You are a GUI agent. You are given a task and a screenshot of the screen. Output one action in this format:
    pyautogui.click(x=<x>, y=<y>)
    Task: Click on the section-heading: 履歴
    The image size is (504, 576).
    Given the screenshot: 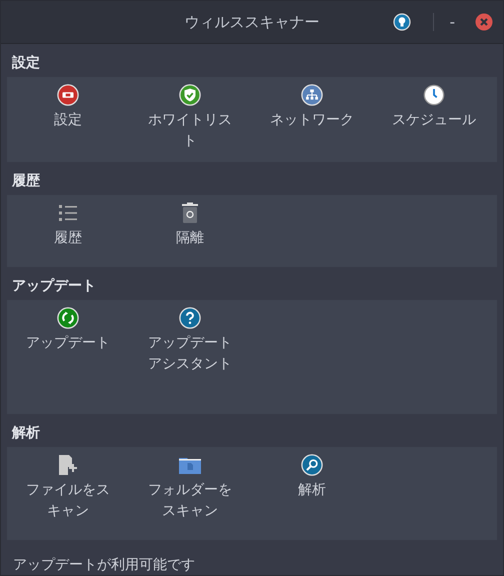 What is the action you would take?
    pyautogui.click(x=25, y=181)
    